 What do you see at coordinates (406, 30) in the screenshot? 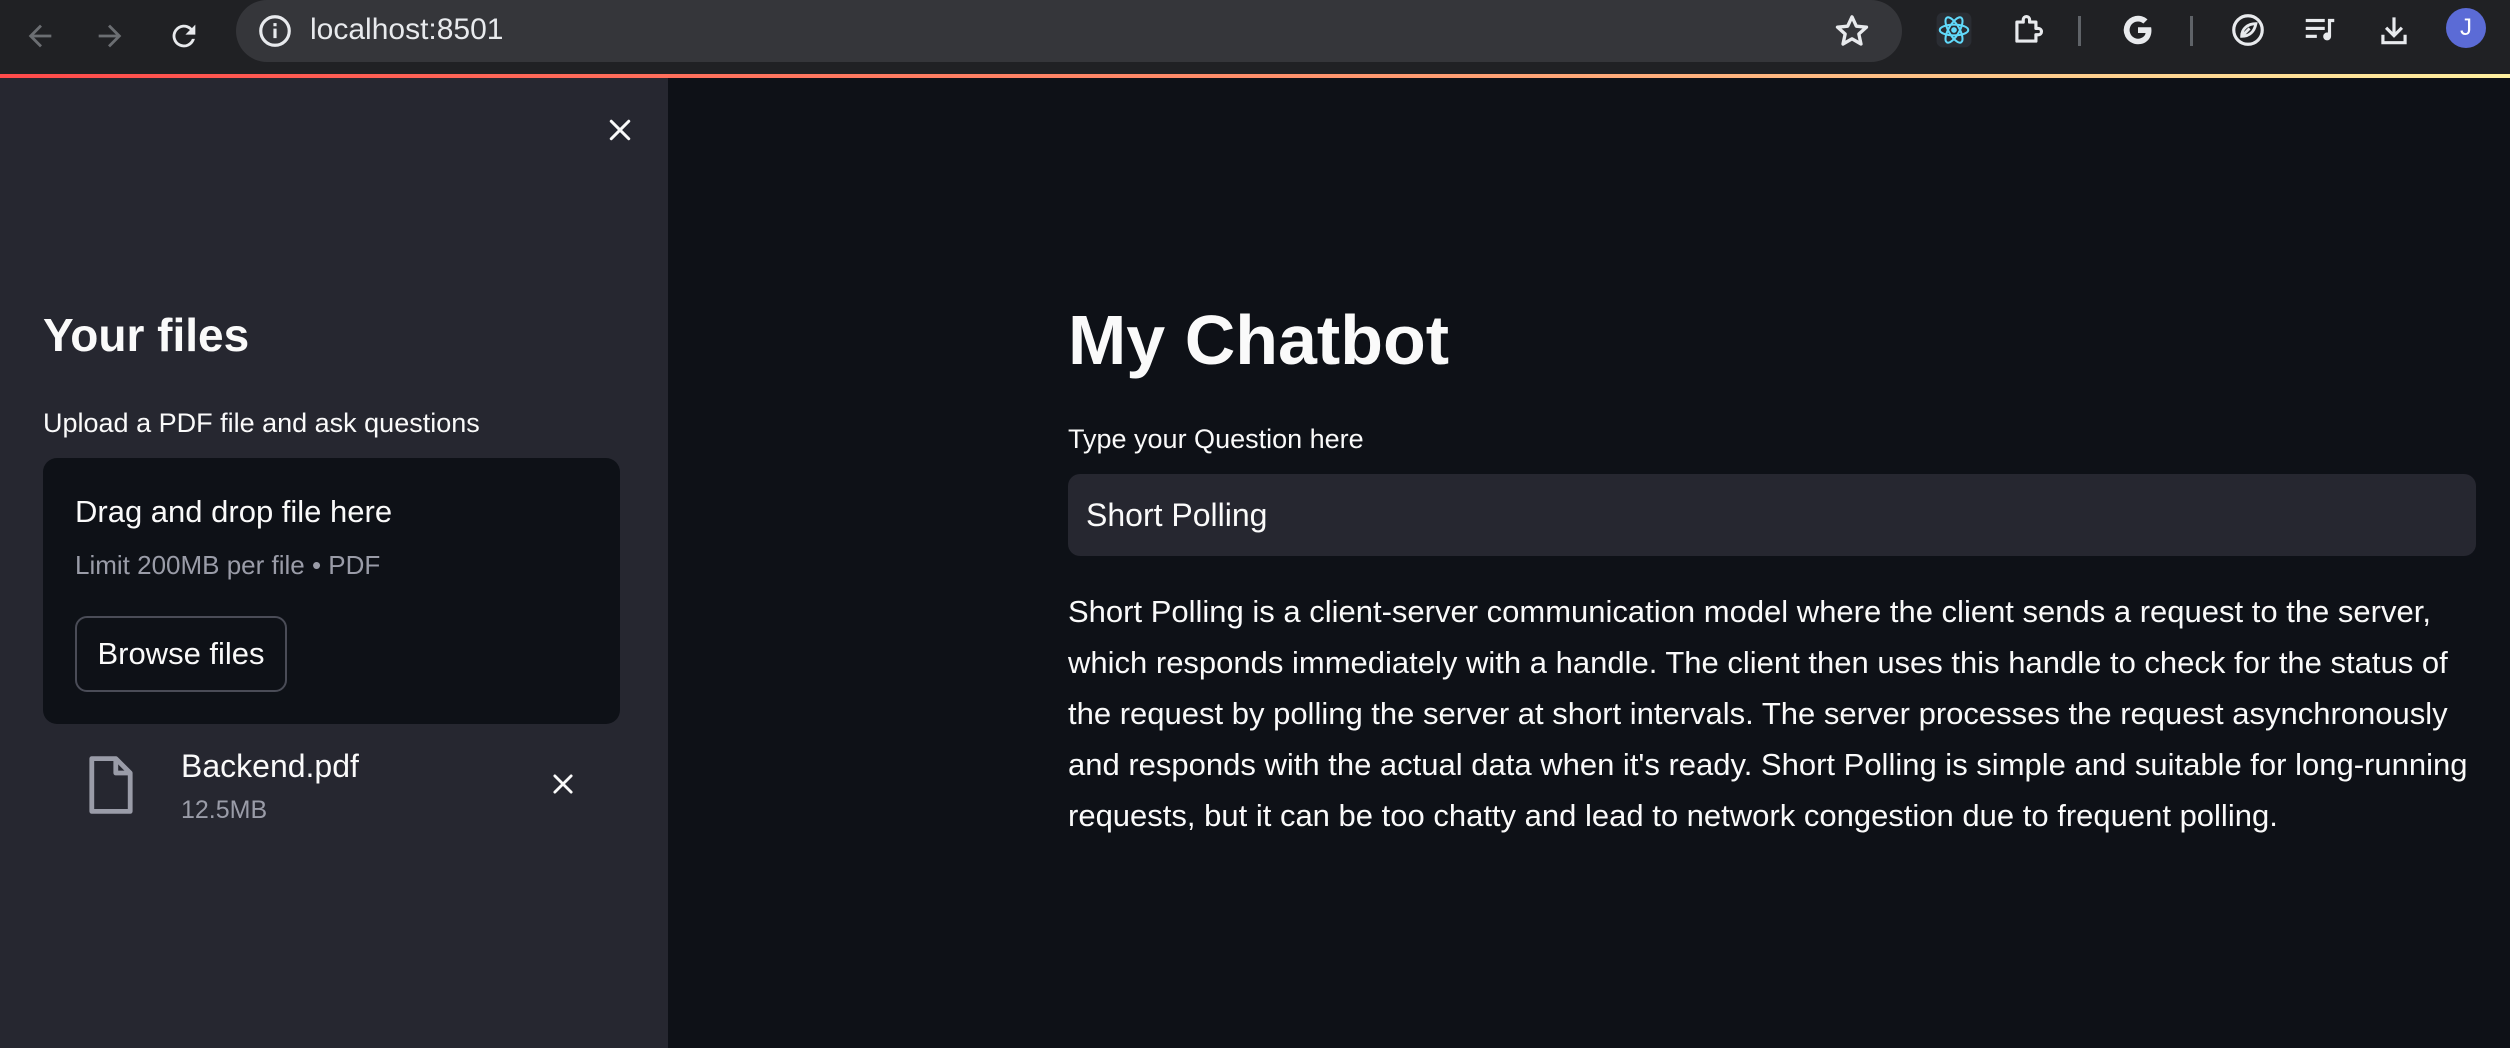
I see `url-text: localhost:8501` at bounding box center [406, 30].